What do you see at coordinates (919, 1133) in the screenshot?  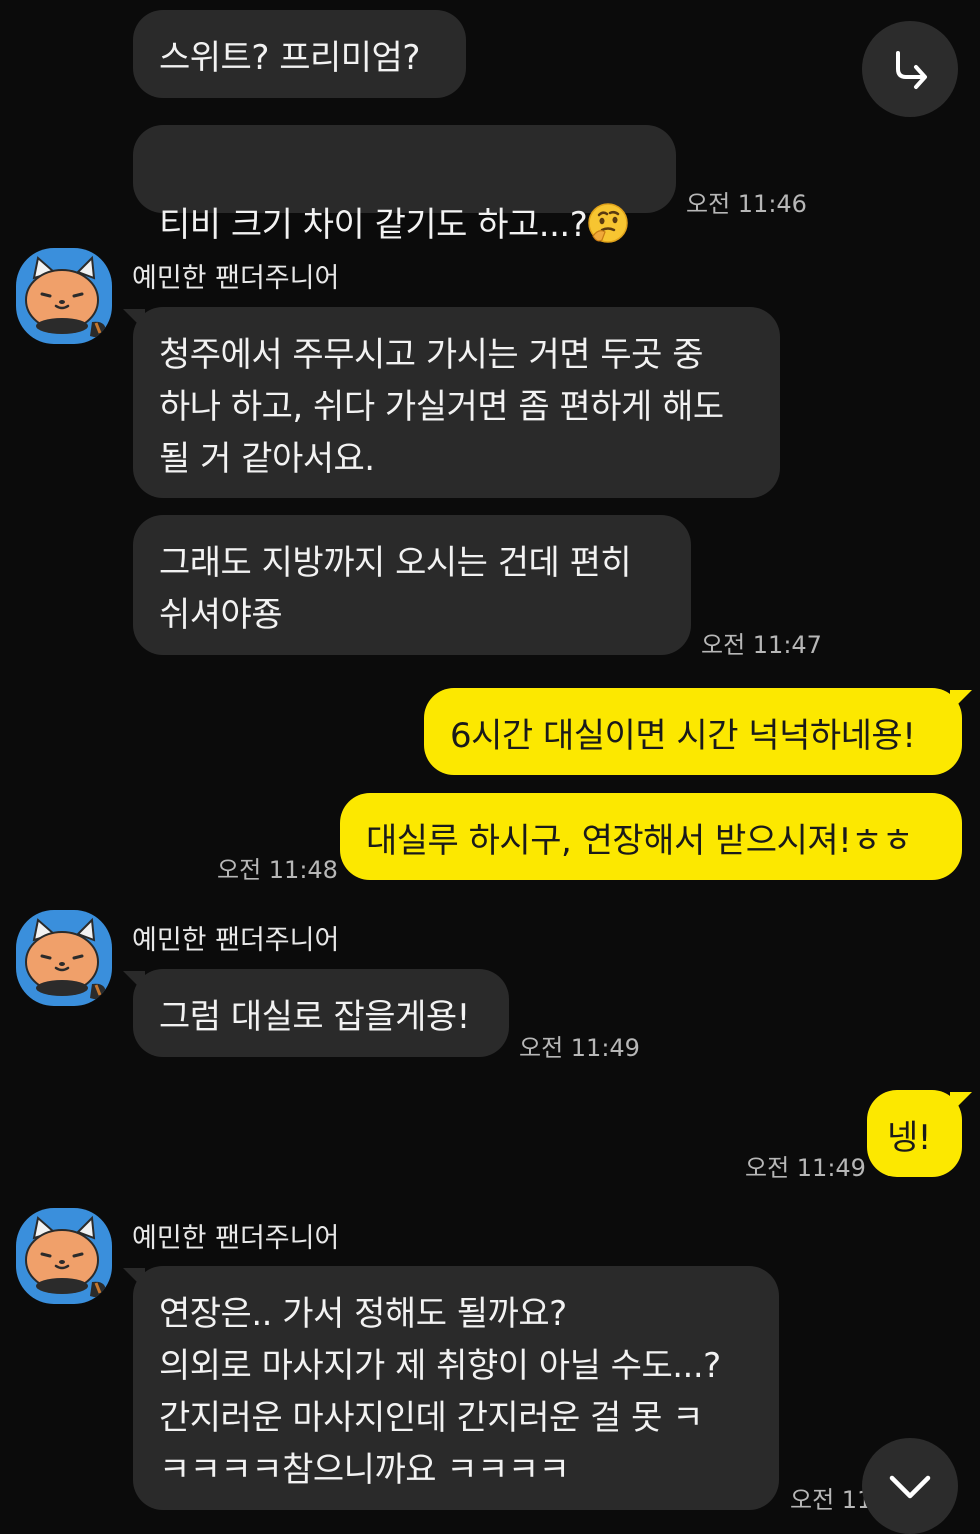 I see `outgoing-message: 넹!` at bounding box center [919, 1133].